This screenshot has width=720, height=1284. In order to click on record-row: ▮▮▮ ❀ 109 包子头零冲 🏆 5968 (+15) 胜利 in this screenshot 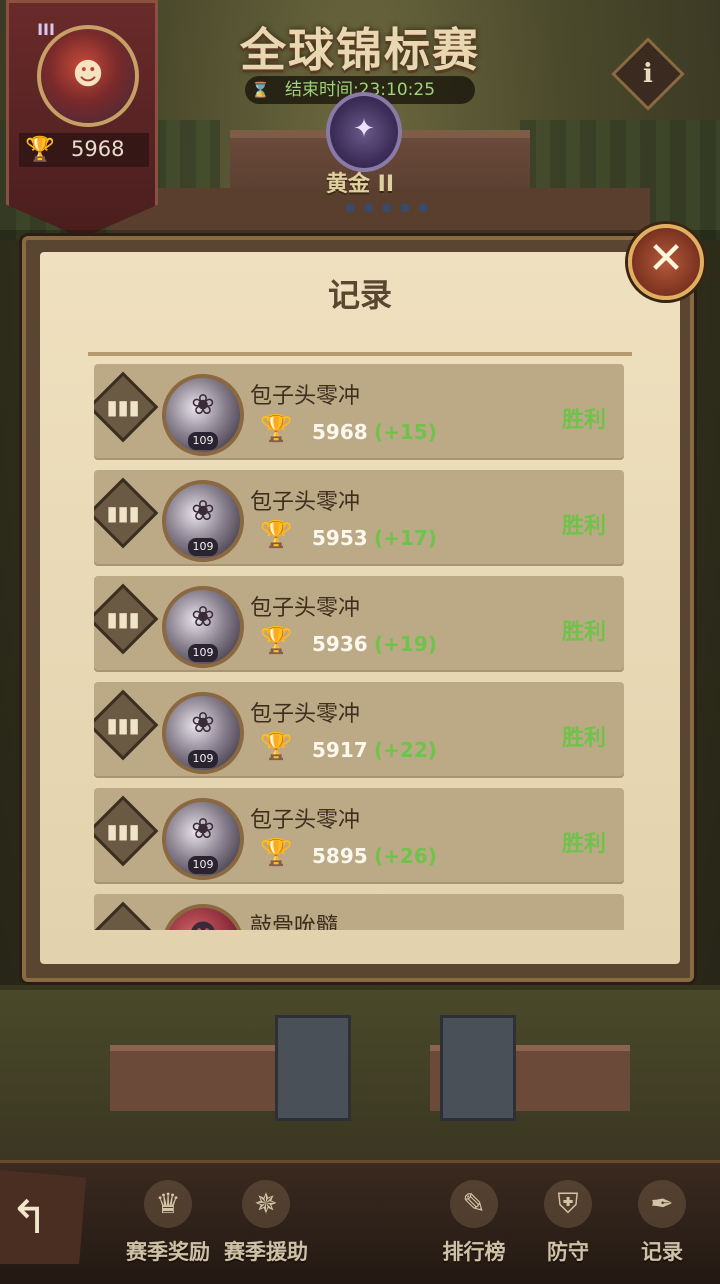, I will do `click(359, 412)`.